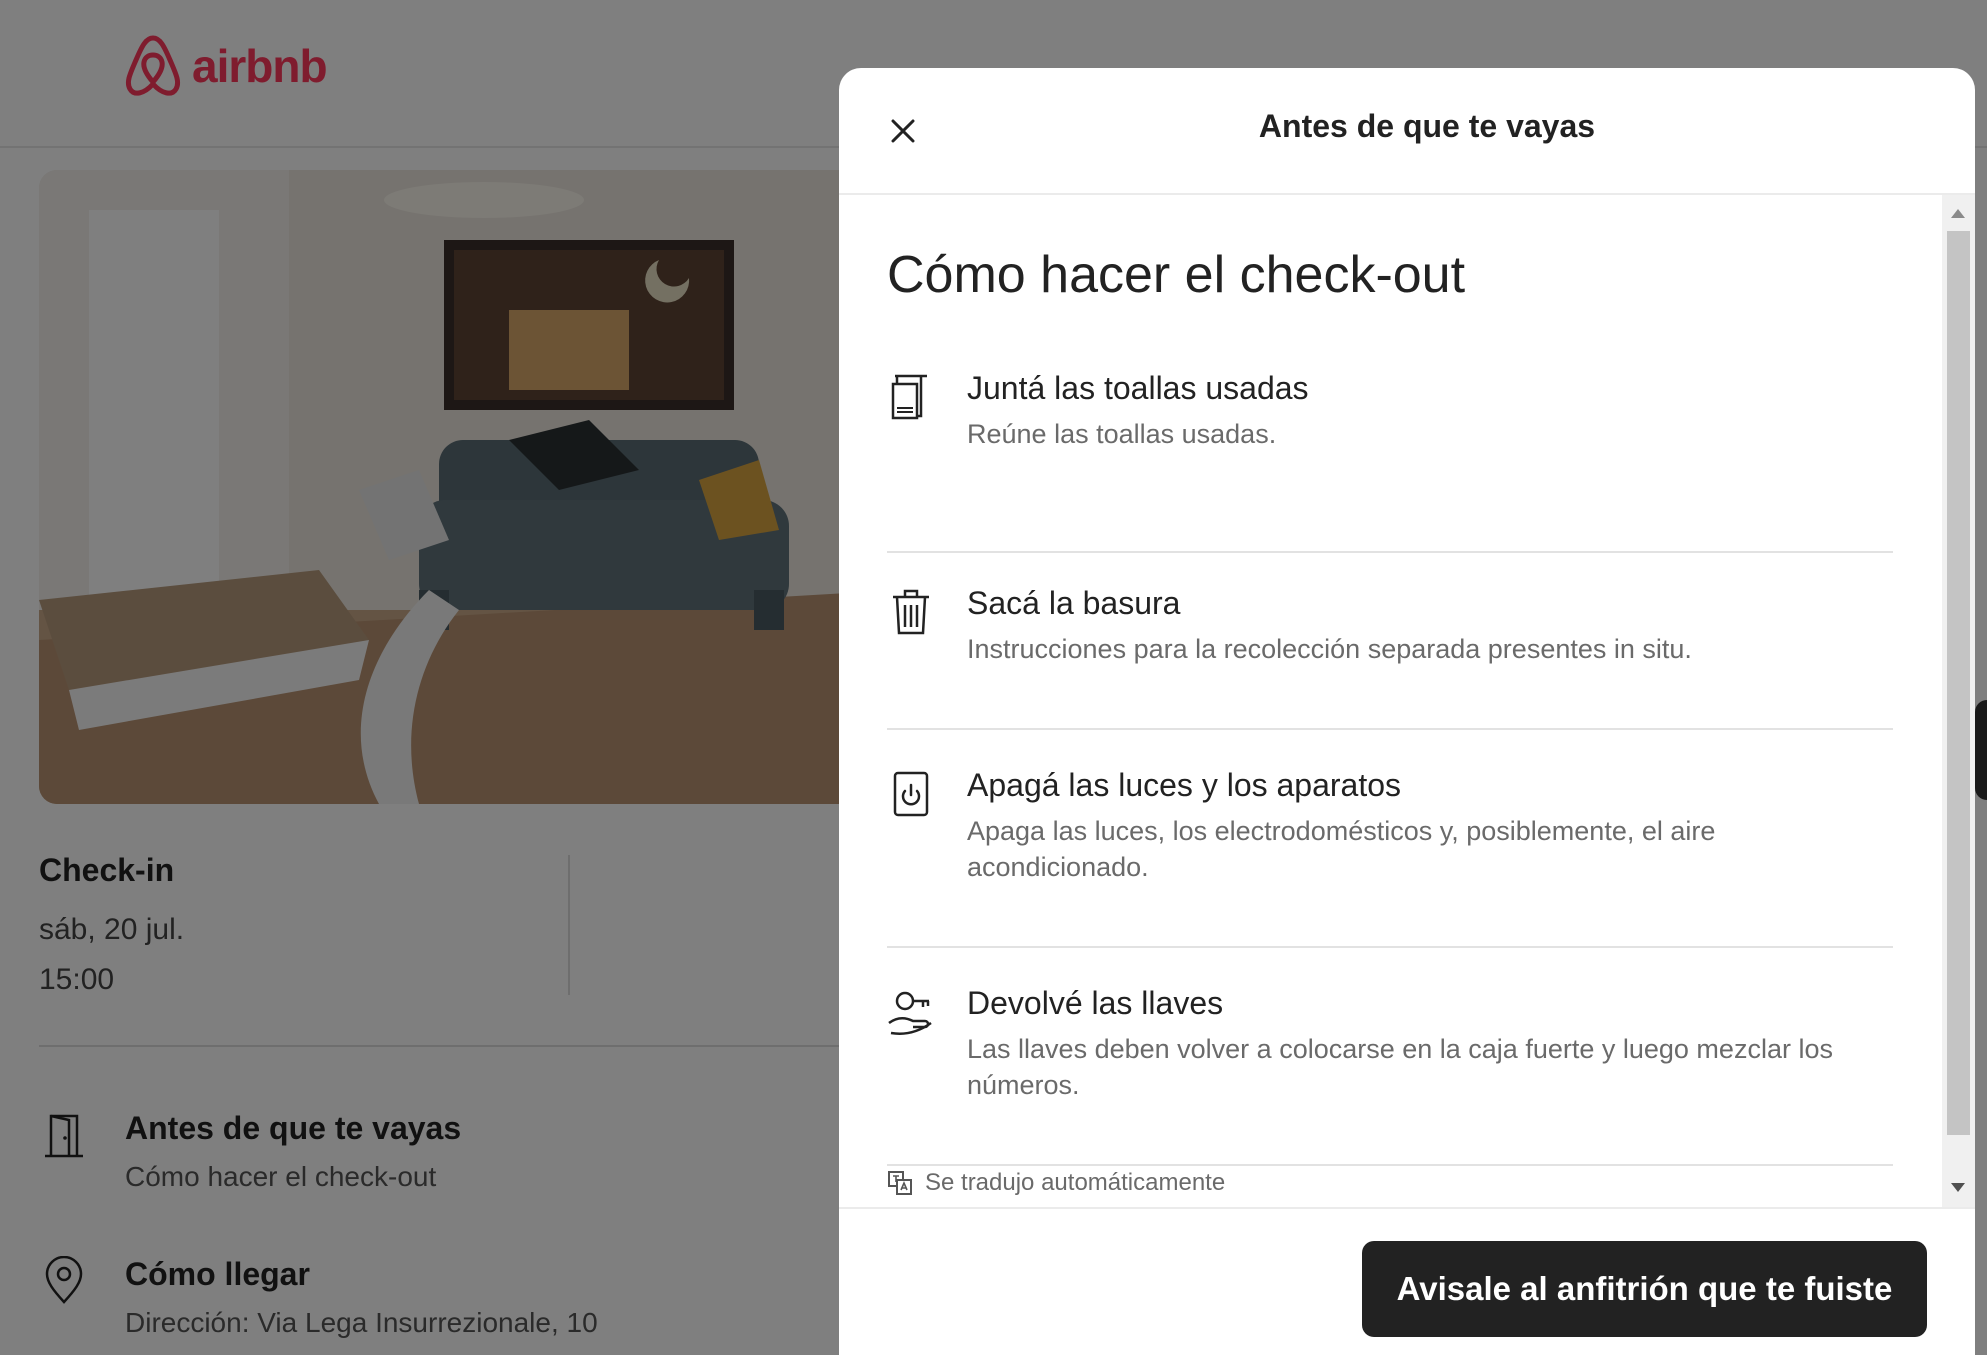  Describe the element at coordinates (1075, 1182) in the screenshot. I see `auto-translated-text: Se tradujo automáticamente` at that location.